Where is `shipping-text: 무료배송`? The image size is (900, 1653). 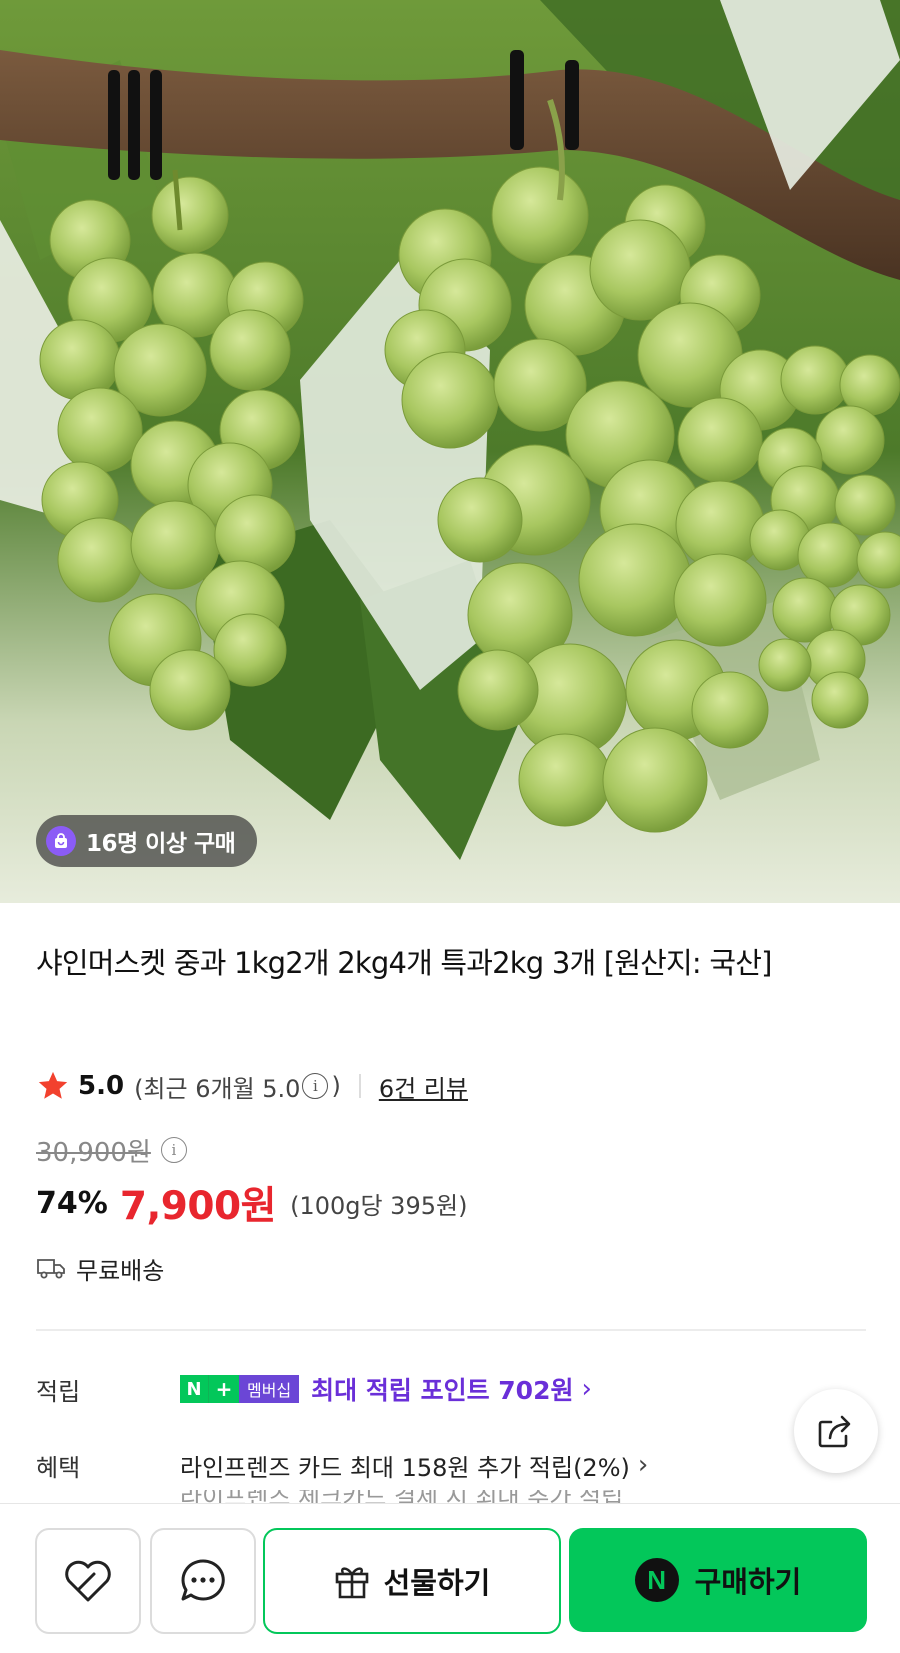
shipping-text: 무료배송 is located at coordinates (120, 1270).